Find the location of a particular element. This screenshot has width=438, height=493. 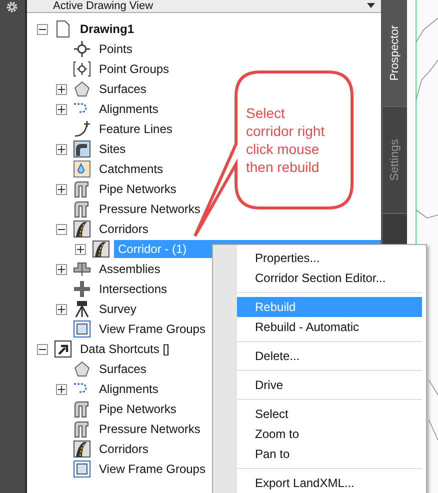

callout-text: Select corridor right click mouse then rebuild is located at coordinates (286, 140).